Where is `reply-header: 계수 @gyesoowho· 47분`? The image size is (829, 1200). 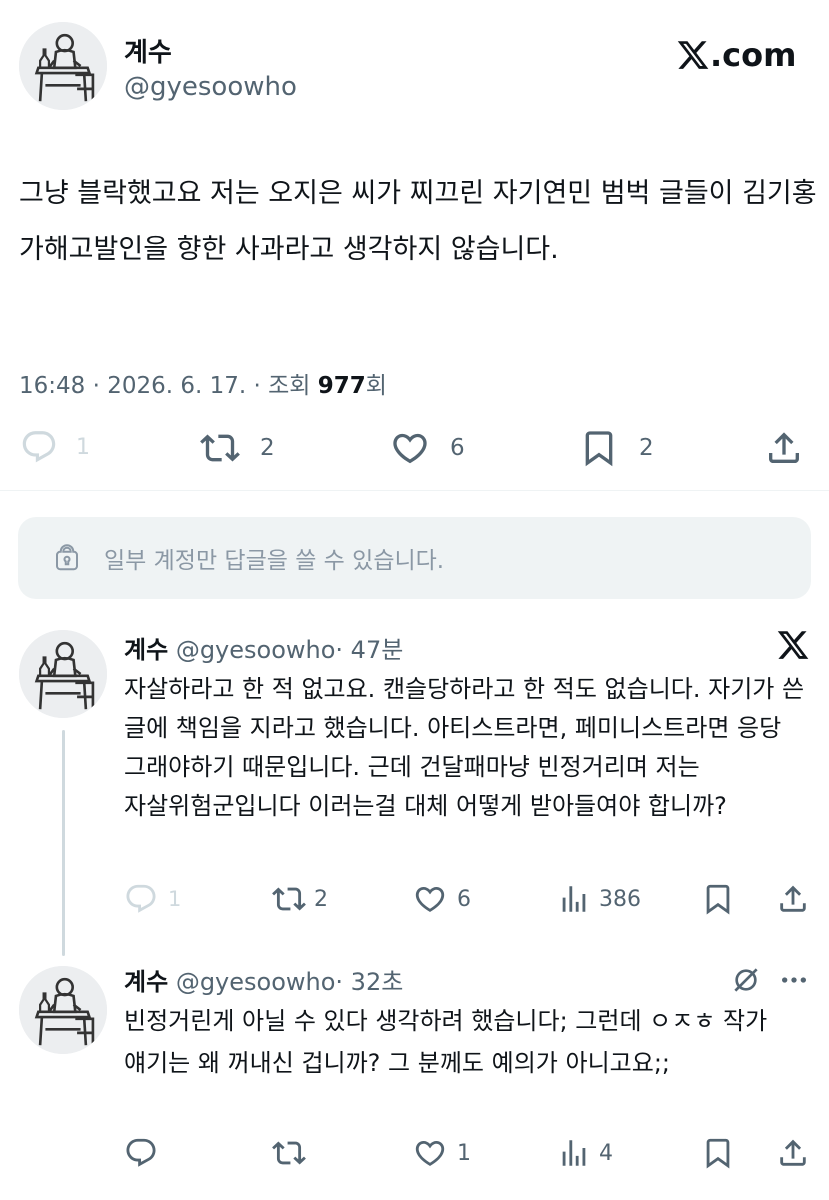
reply-header: 계수 @gyesoowho· 47분 is located at coordinates (263, 647).